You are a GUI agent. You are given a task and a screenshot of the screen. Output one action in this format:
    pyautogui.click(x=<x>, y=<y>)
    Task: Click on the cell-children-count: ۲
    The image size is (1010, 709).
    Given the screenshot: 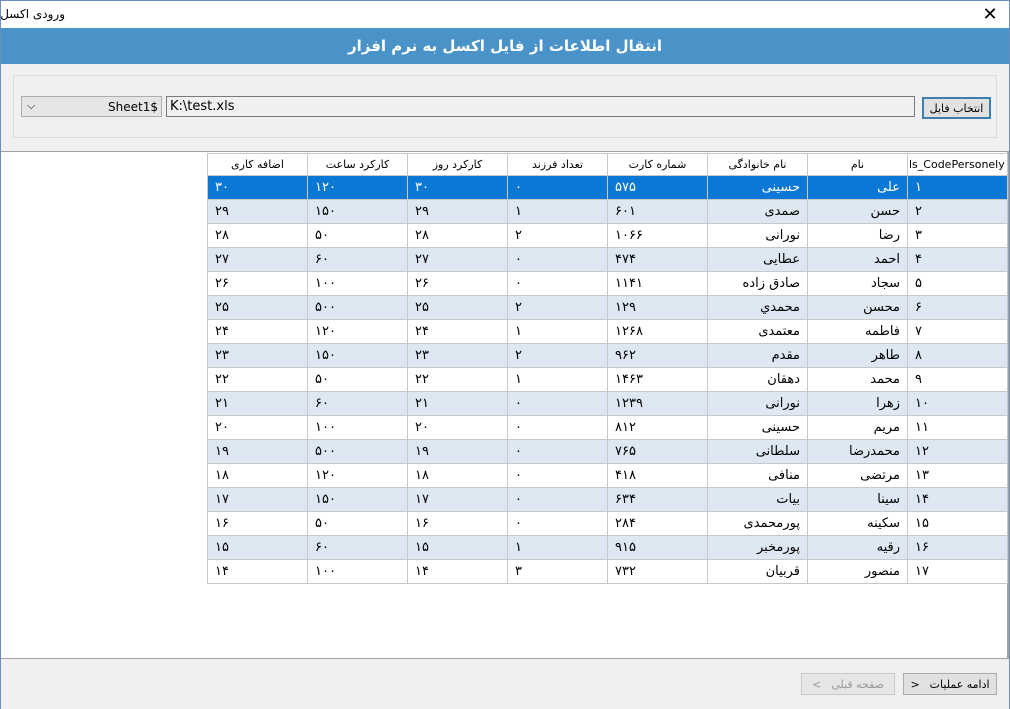 What is the action you would take?
    pyautogui.click(x=557, y=307)
    